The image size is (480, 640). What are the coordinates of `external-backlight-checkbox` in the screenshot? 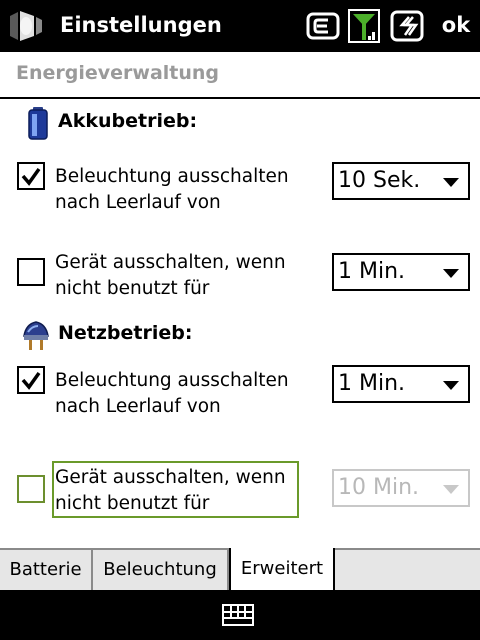 It's located at (31, 380).